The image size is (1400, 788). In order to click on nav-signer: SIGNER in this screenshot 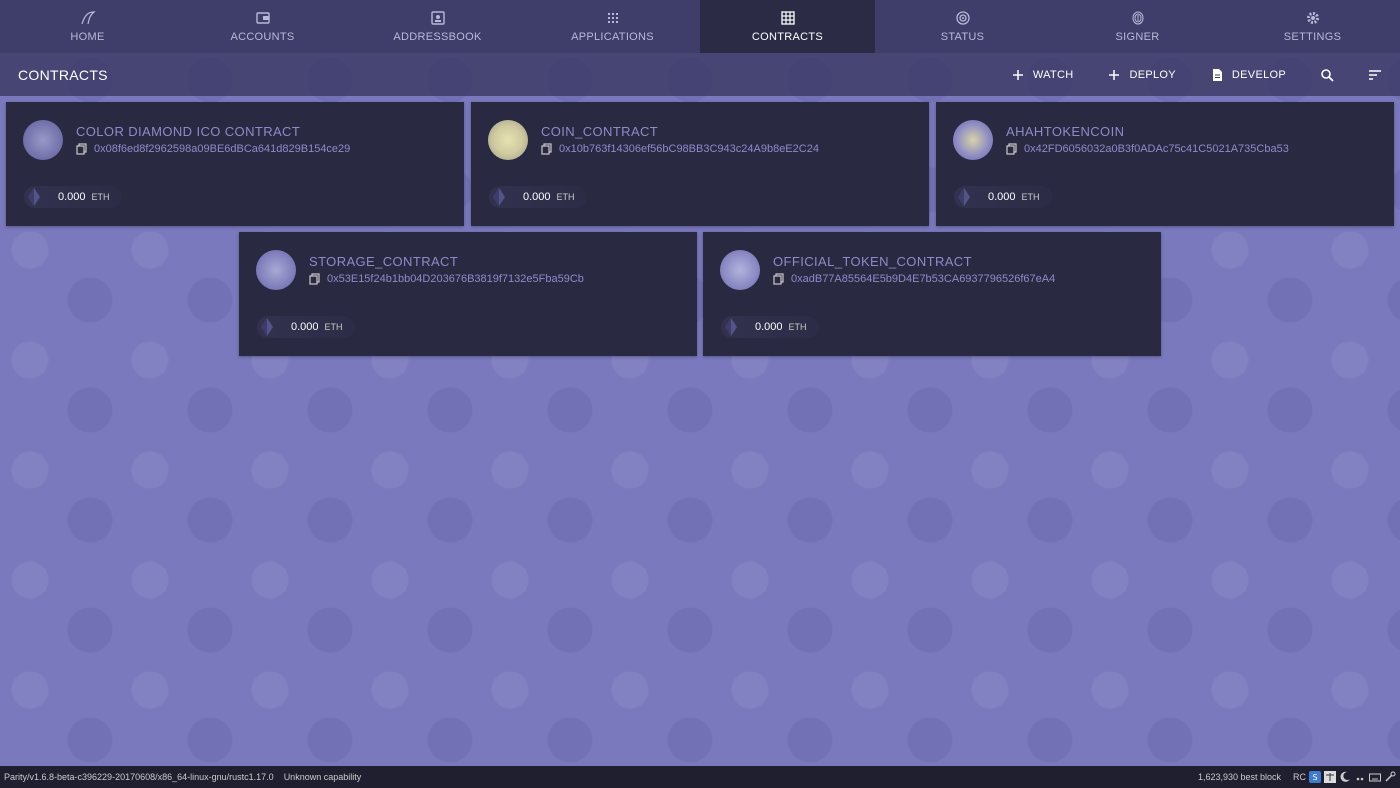, I will do `click(1137, 26)`.